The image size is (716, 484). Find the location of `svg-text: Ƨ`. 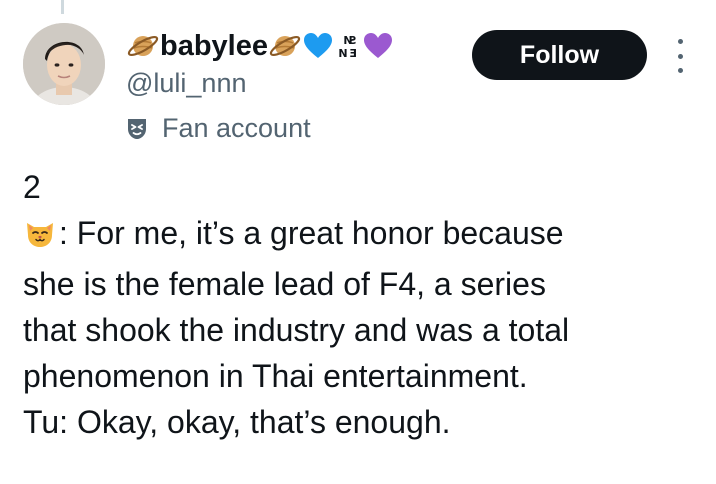

svg-text: Ƨ is located at coordinates (353, 40).